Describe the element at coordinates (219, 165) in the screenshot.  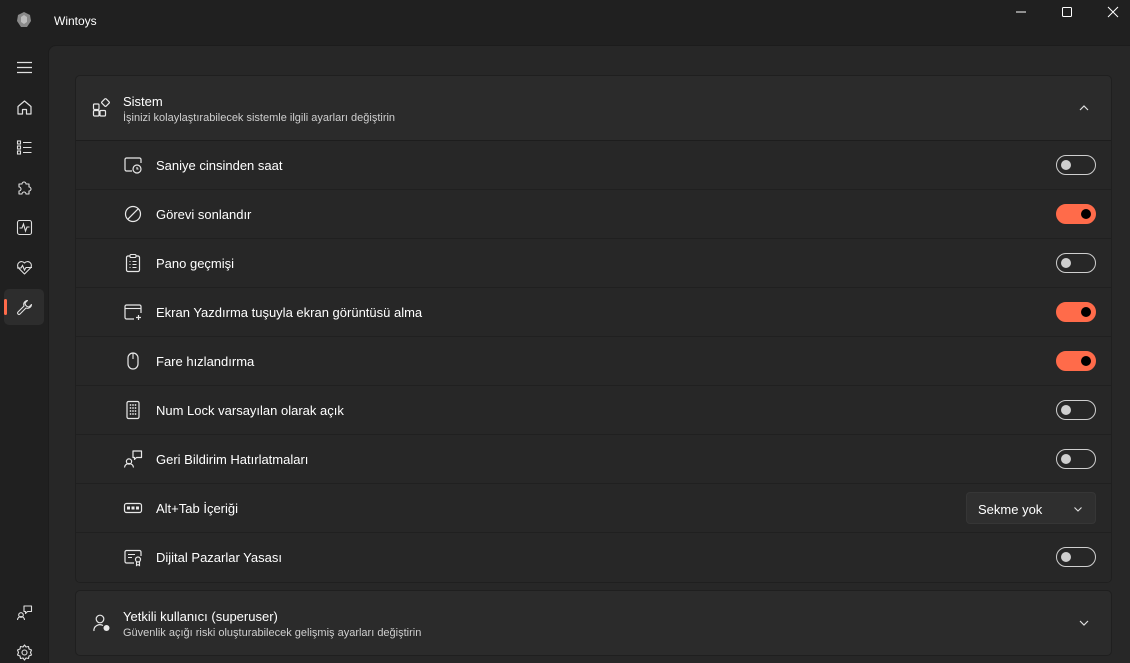
I see `setting-label: Saniye cinsinden saat` at that location.